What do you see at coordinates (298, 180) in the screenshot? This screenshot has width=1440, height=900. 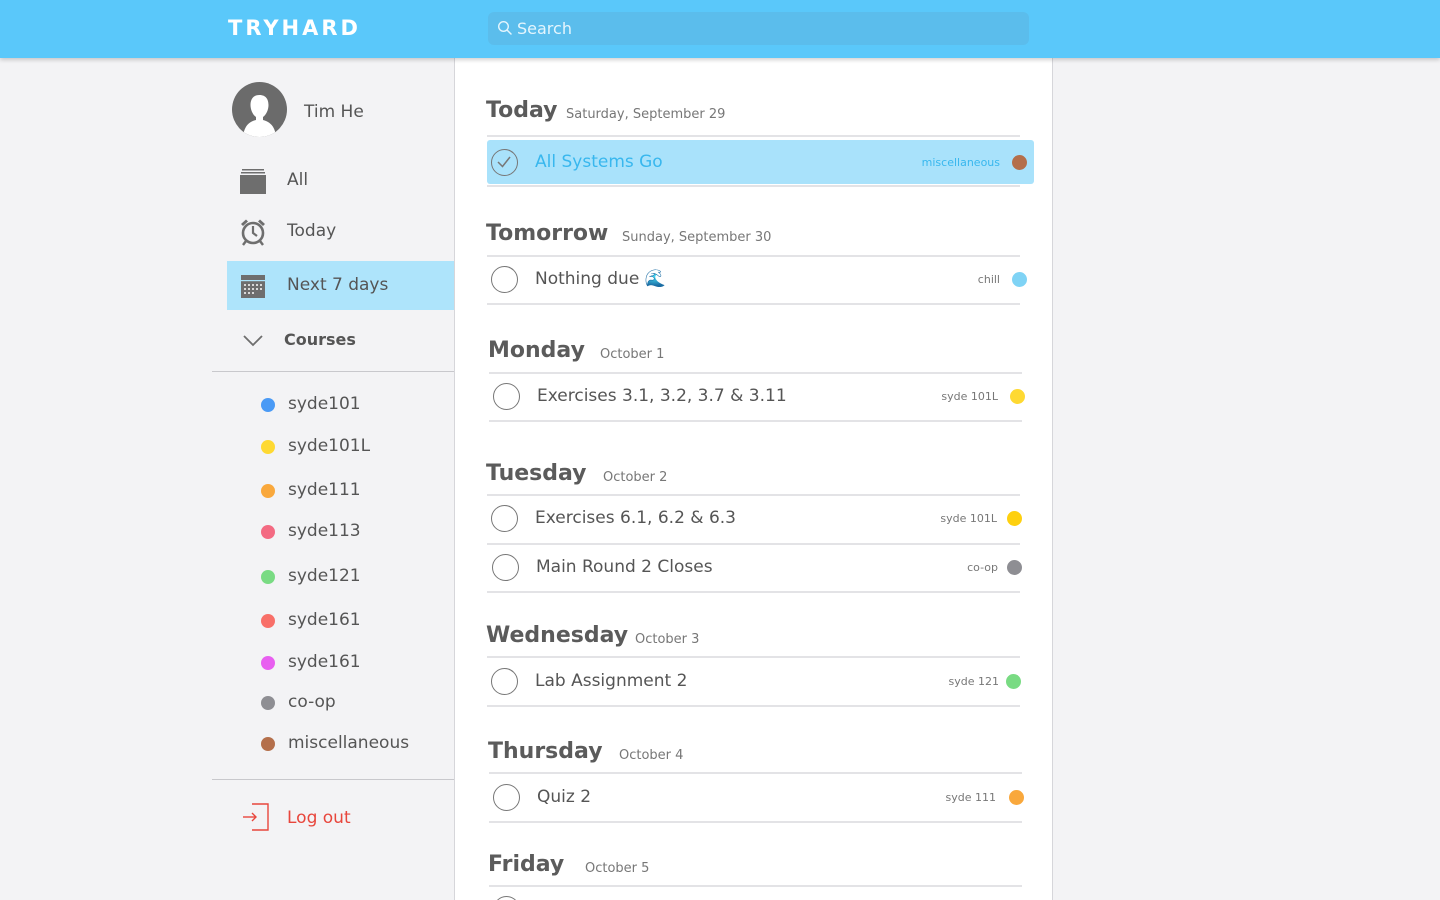 I see `nav-all-label: All` at bounding box center [298, 180].